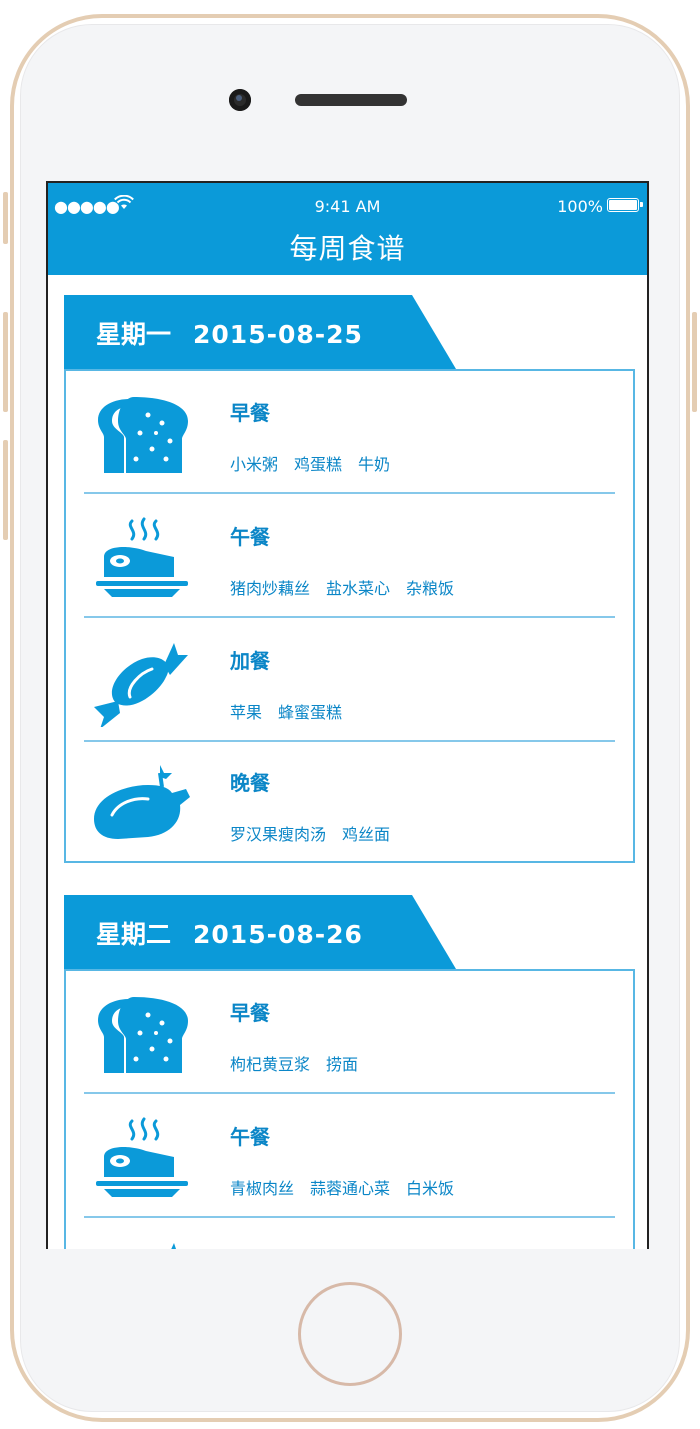 The height and width of the screenshot is (1429, 700). I want to click on dish: 猪肉炒藕丝, so click(270, 588).